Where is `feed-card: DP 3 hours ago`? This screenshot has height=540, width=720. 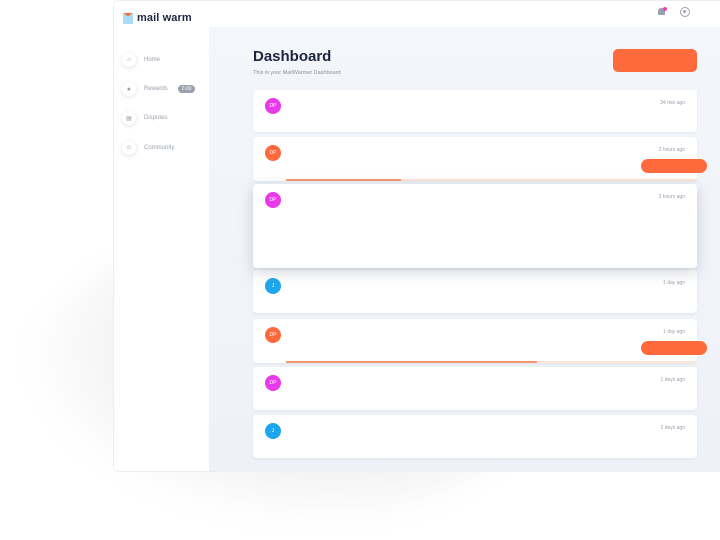
feed-card: DP 3 hours ago is located at coordinates (475, 226).